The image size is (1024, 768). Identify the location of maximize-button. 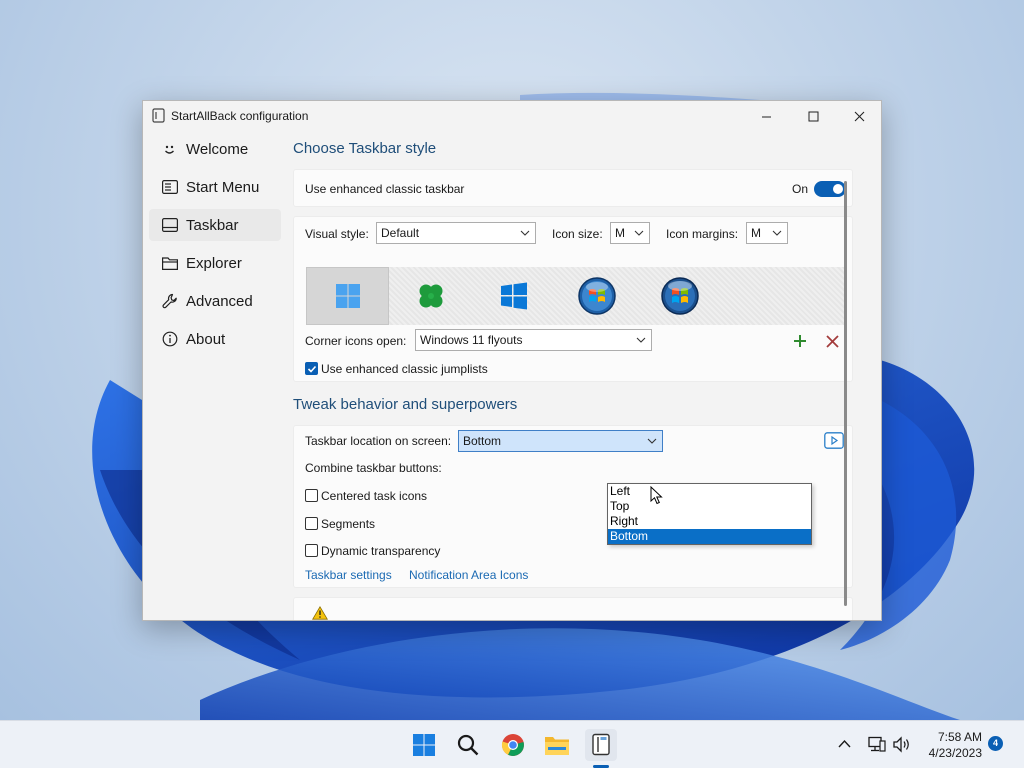
(813, 116).